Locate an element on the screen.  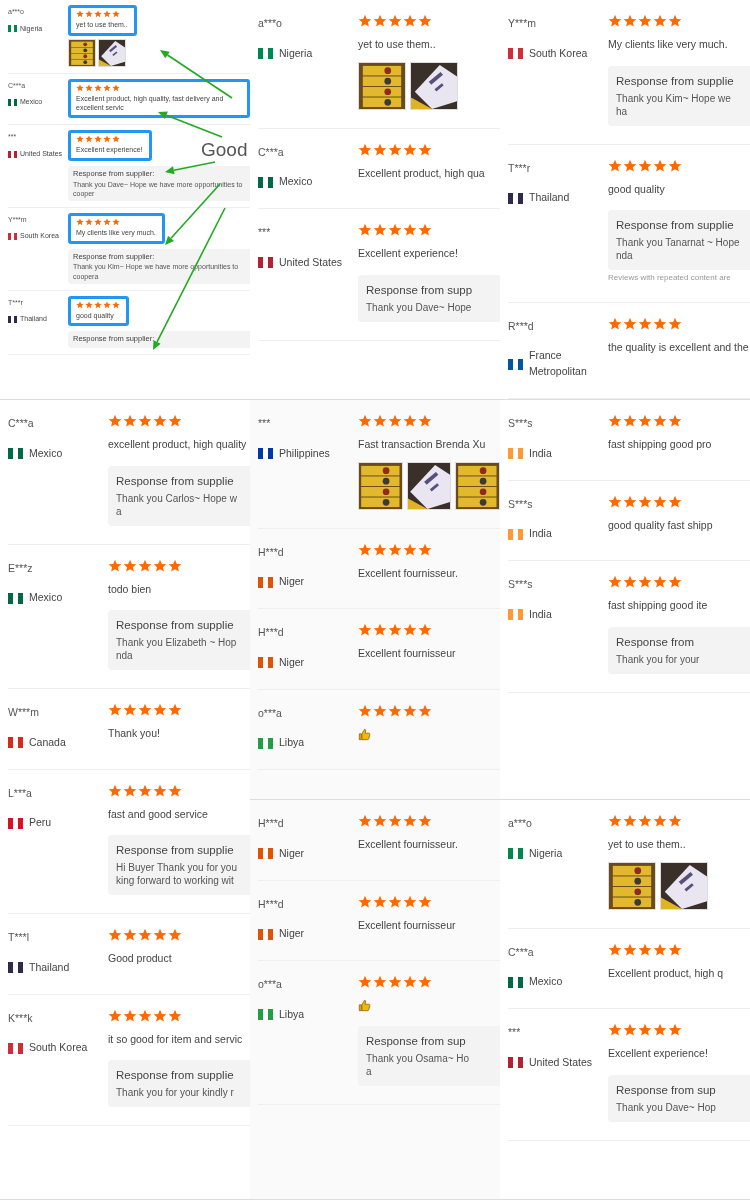
reviewer-name: K***k is located at coordinates (21, 1018).